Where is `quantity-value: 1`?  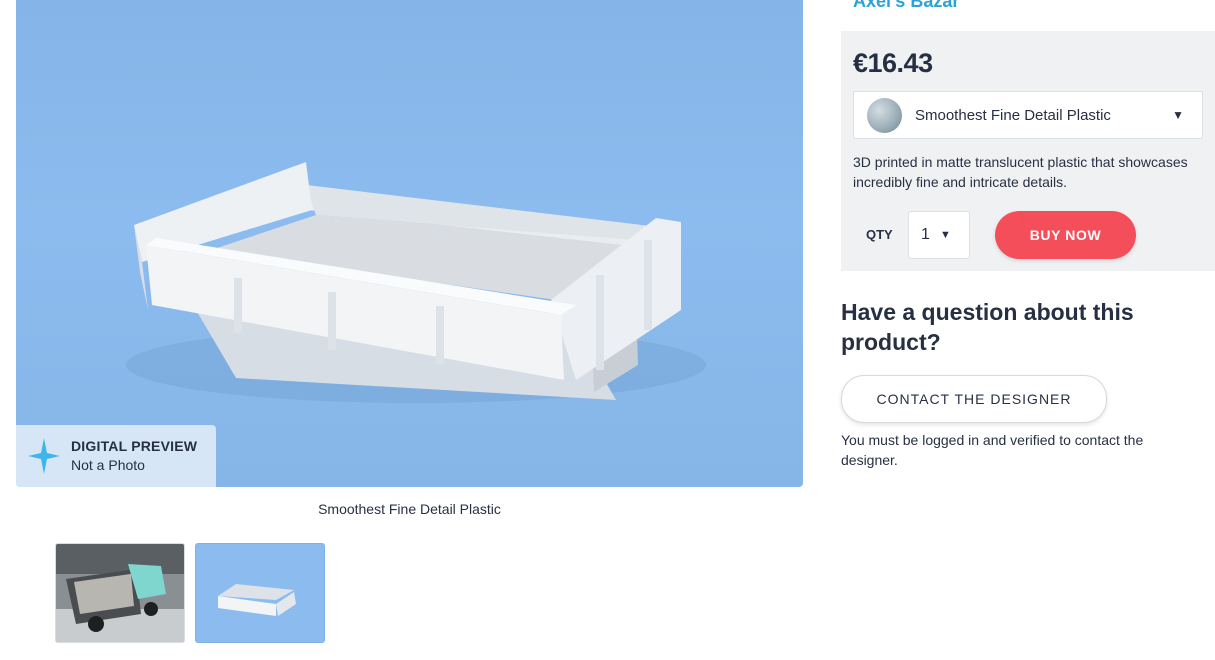 quantity-value: 1 is located at coordinates (925, 234).